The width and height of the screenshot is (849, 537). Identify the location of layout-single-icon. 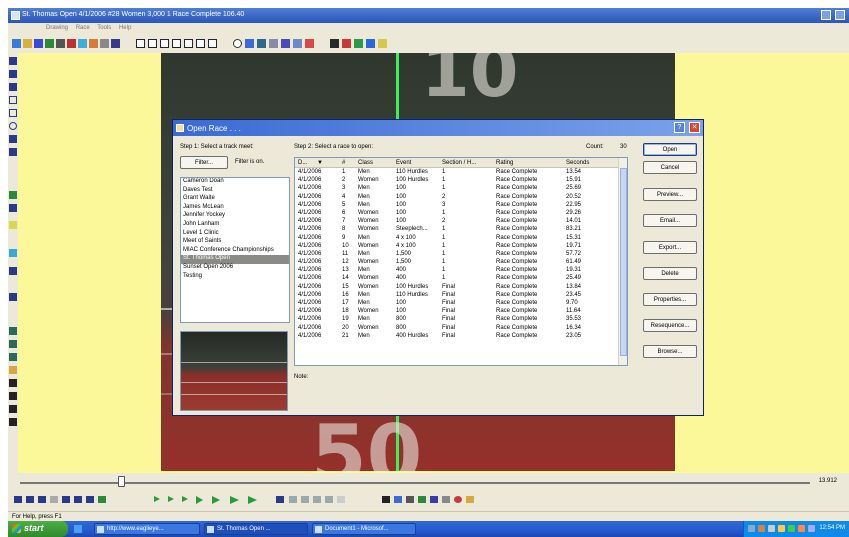
(140, 43).